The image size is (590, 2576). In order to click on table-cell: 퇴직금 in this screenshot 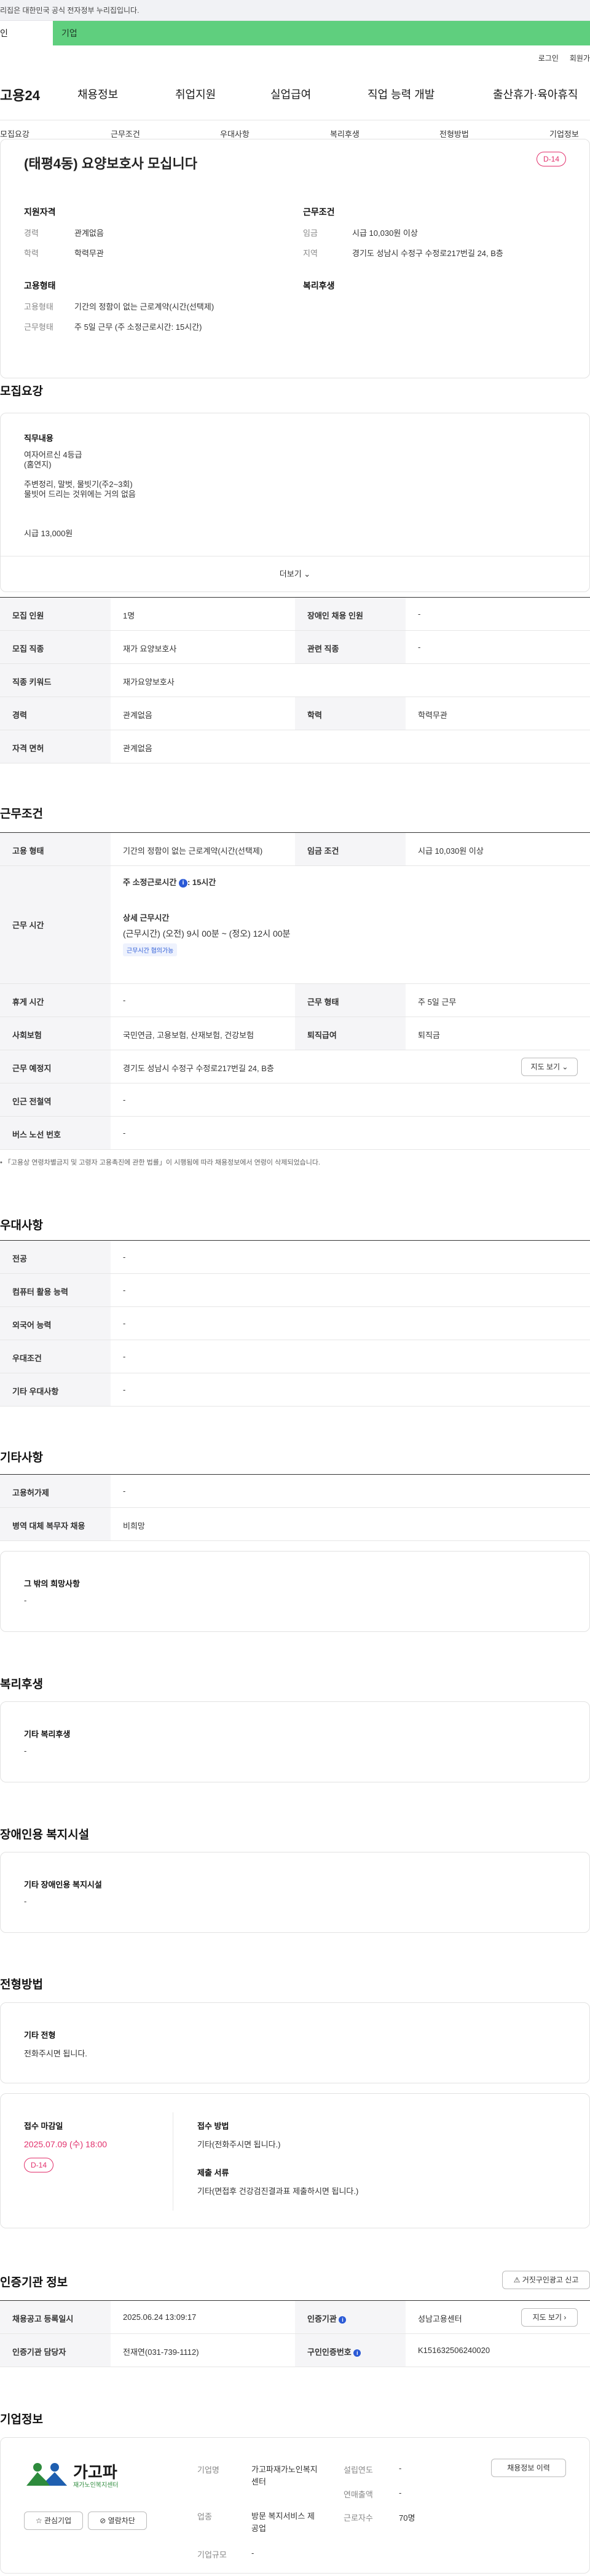, I will do `click(429, 1035)`.